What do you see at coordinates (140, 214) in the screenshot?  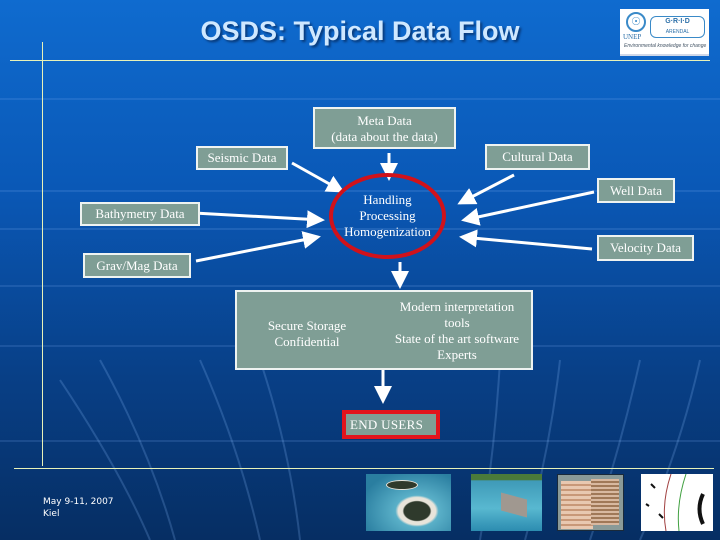 I see `bathymetry-data-box: Bathymetry Data` at bounding box center [140, 214].